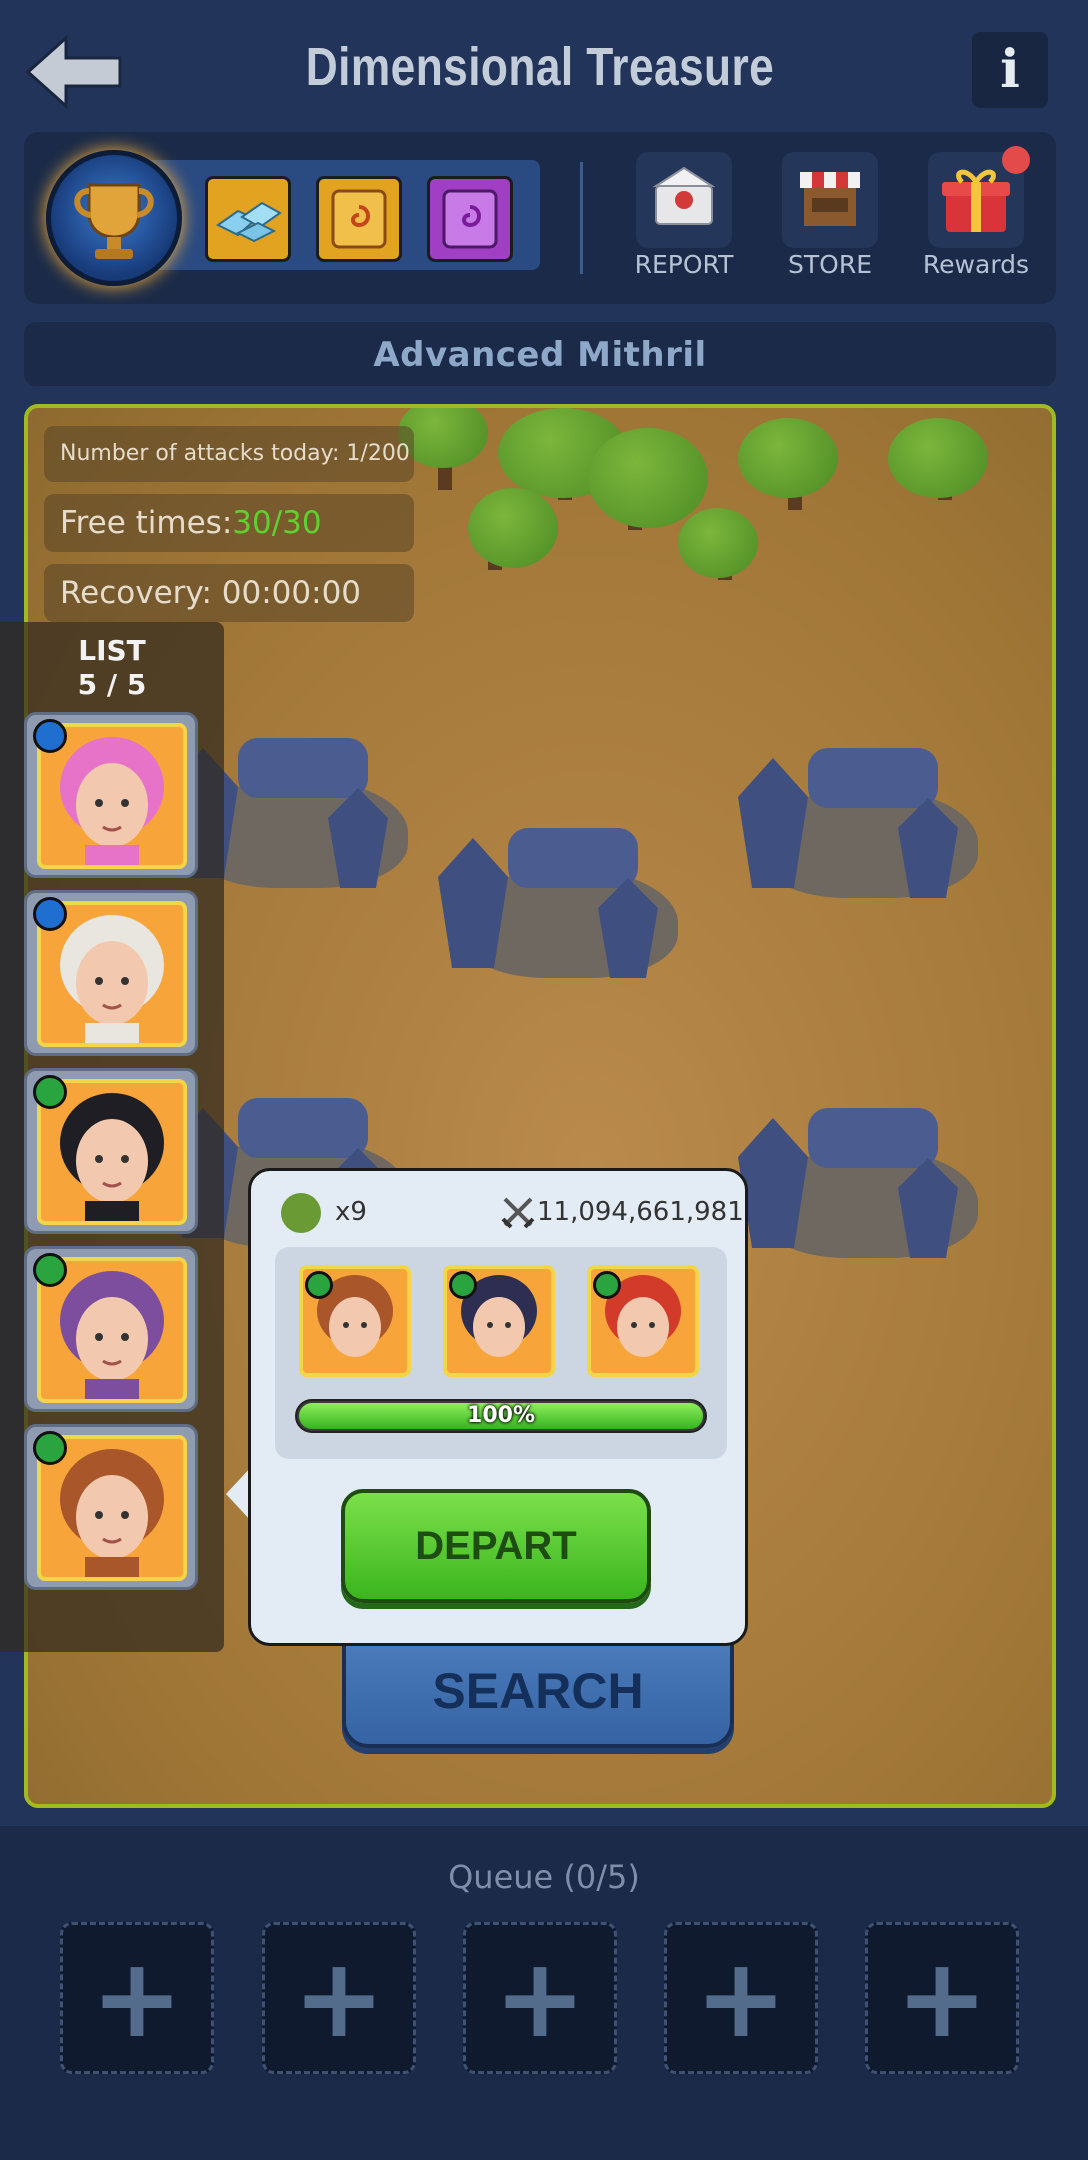 This screenshot has width=1088, height=2160. What do you see at coordinates (351, 1212) in the screenshot?
I see `troop-count: x9` at bounding box center [351, 1212].